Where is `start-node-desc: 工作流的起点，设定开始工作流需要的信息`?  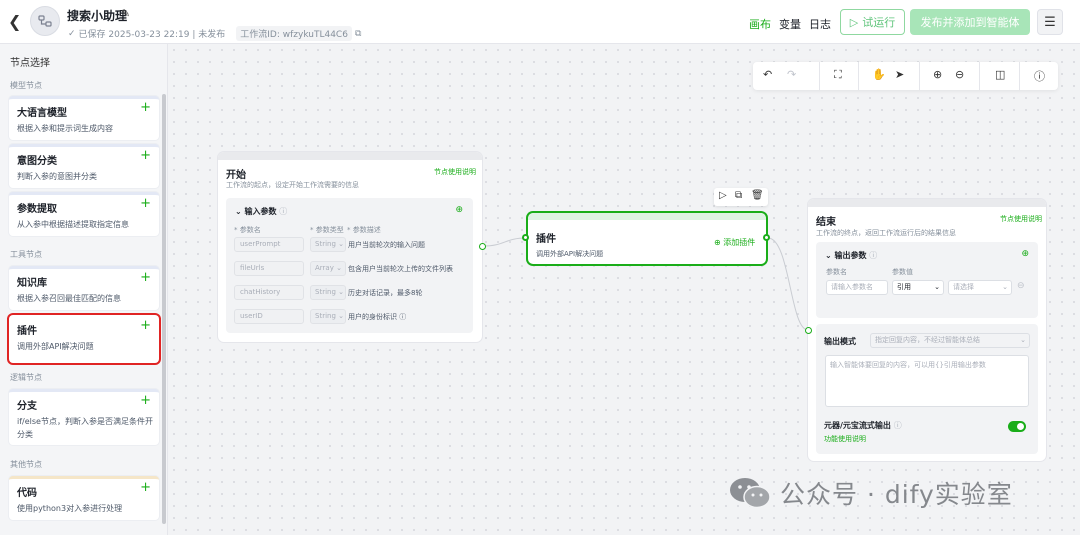 start-node-desc: 工作流的起点，设定开始工作流需要的信息 is located at coordinates (292, 185).